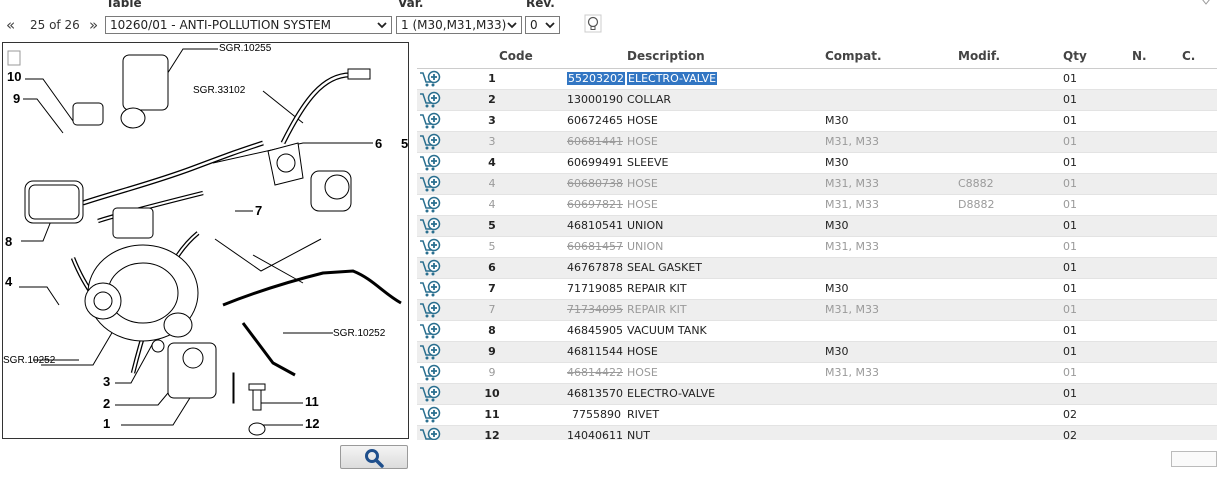 The height and width of the screenshot is (477, 1217). What do you see at coordinates (595, 162) in the screenshot?
I see `row-code: 60699491` at bounding box center [595, 162].